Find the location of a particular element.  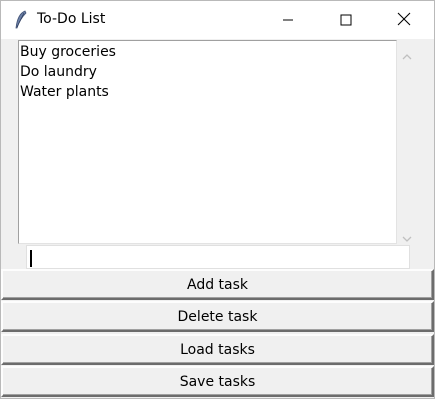

minimize-icon is located at coordinates (288, 20).